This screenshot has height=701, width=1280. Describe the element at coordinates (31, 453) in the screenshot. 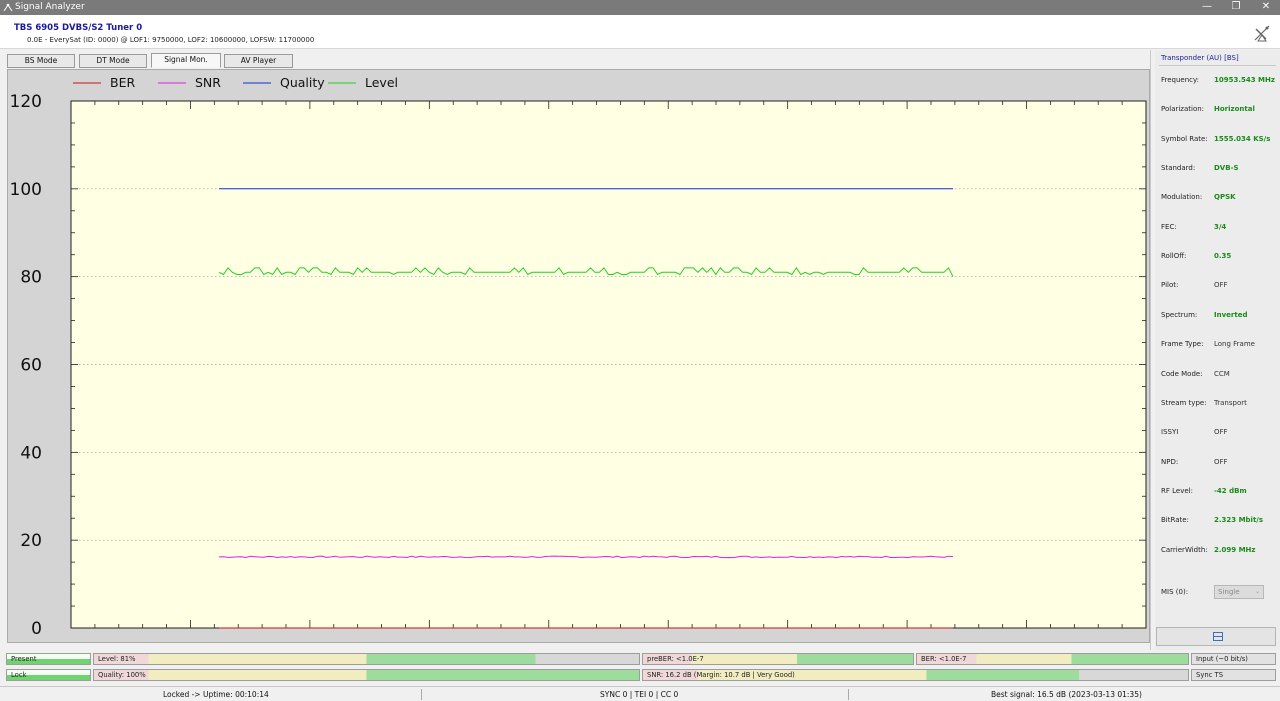

I see `y-tick-label: 40` at that location.